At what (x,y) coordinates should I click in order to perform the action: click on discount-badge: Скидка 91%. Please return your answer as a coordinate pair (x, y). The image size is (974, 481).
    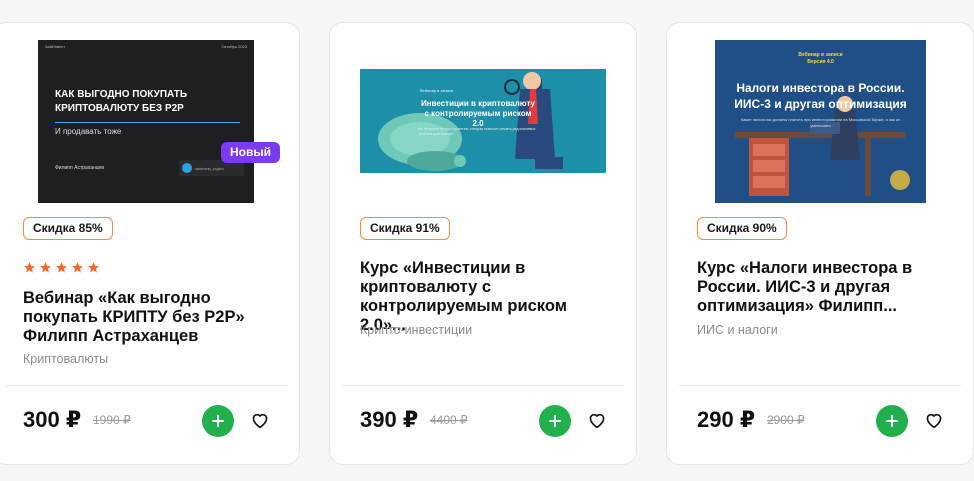
    Looking at the image, I should click on (405, 228).